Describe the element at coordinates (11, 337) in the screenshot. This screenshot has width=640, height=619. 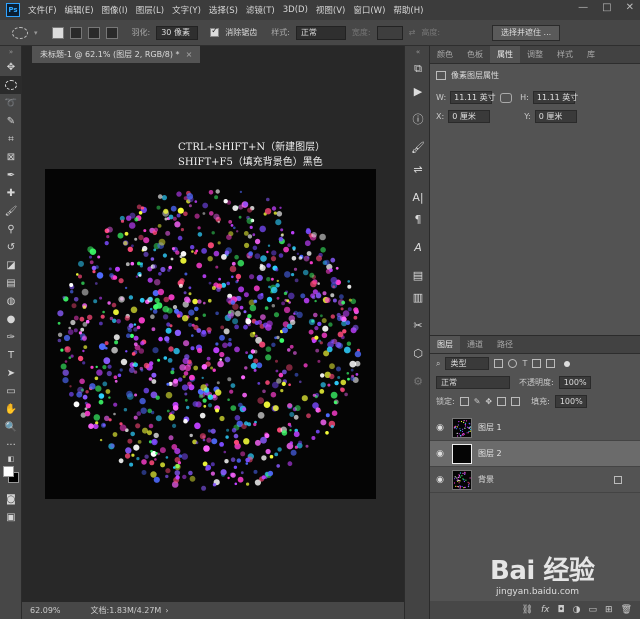
I see `pen-tool-icon: ✑` at that location.